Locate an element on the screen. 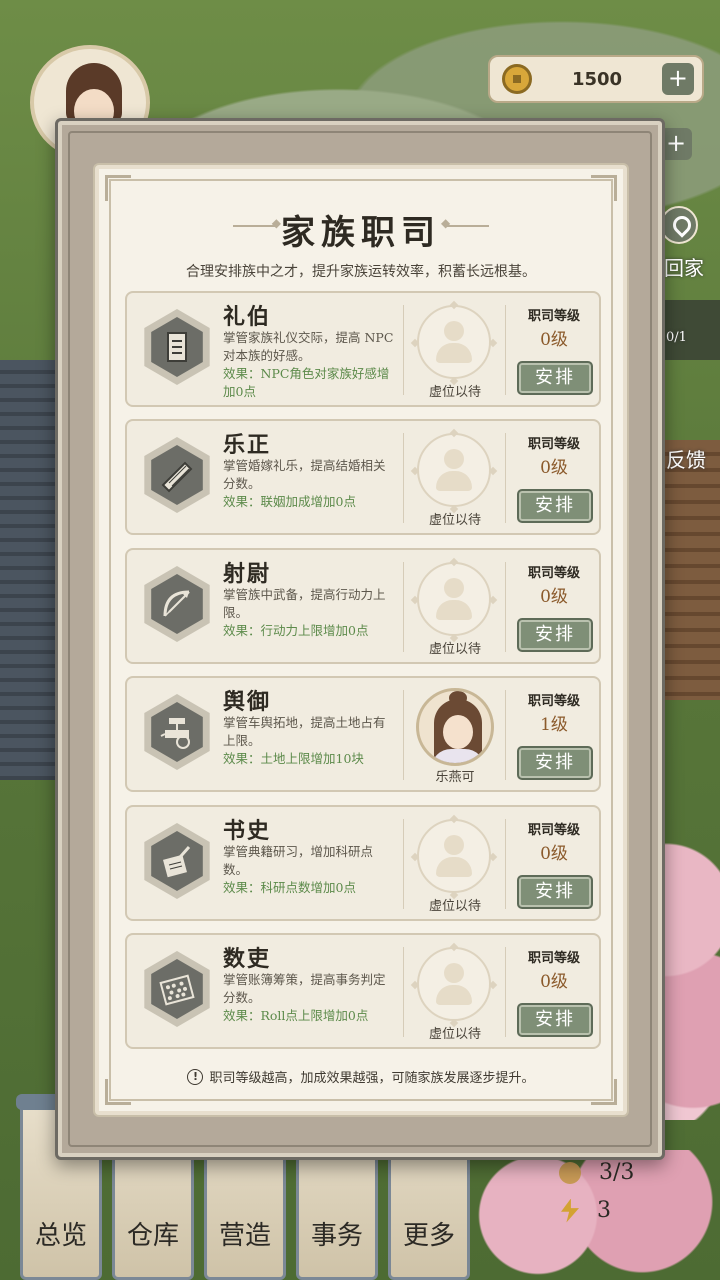 The height and width of the screenshot is (1280, 720). office-description: 掌管族中武备，提高行动力上限。 is located at coordinates (304, 603).